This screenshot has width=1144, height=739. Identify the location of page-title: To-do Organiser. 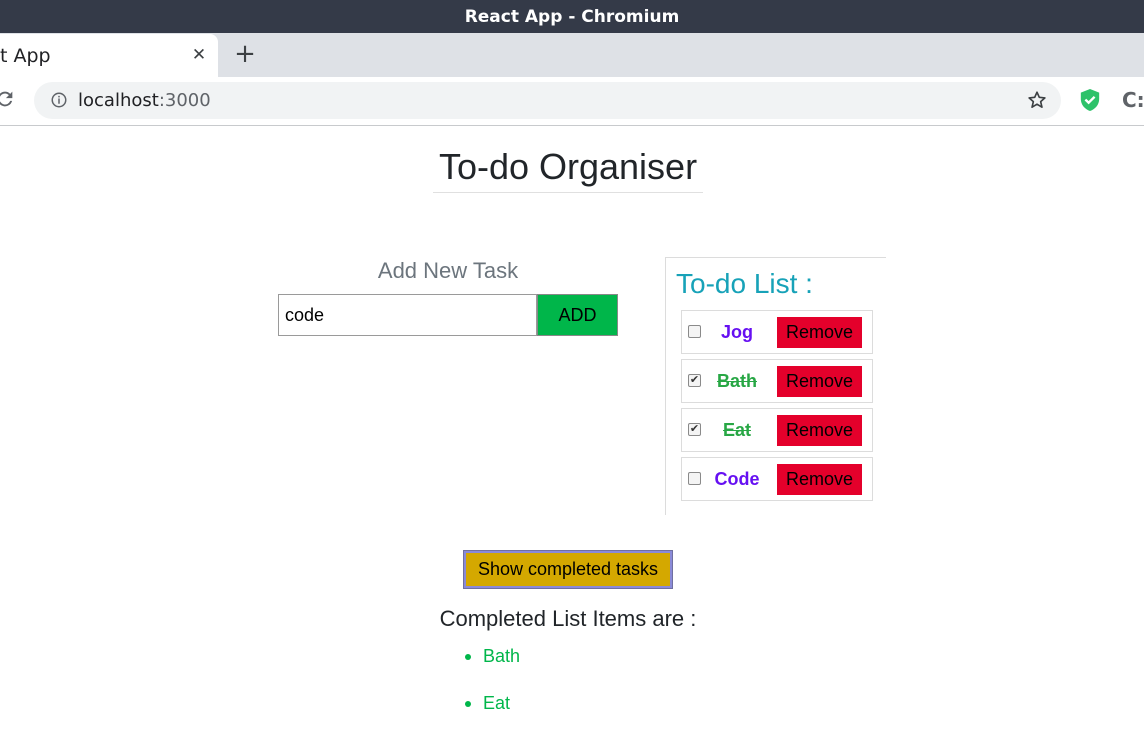
(568, 169).